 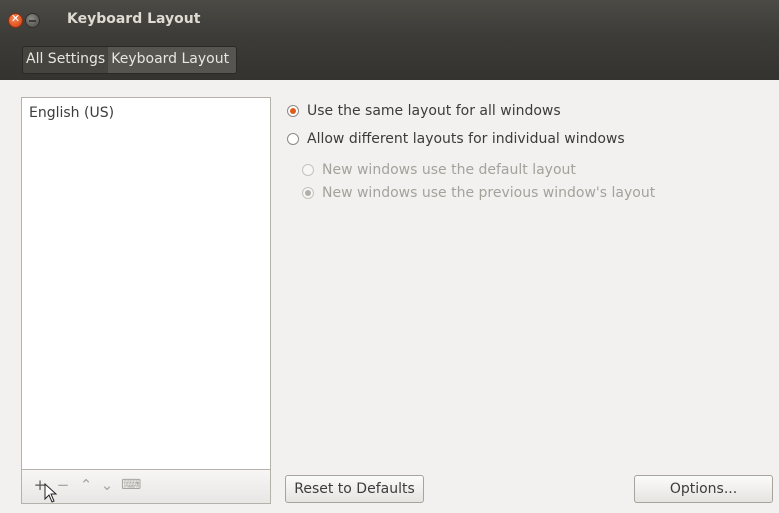 What do you see at coordinates (293, 139) in the screenshot?
I see `radio-different-layouts-indicator` at bounding box center [293, 139].